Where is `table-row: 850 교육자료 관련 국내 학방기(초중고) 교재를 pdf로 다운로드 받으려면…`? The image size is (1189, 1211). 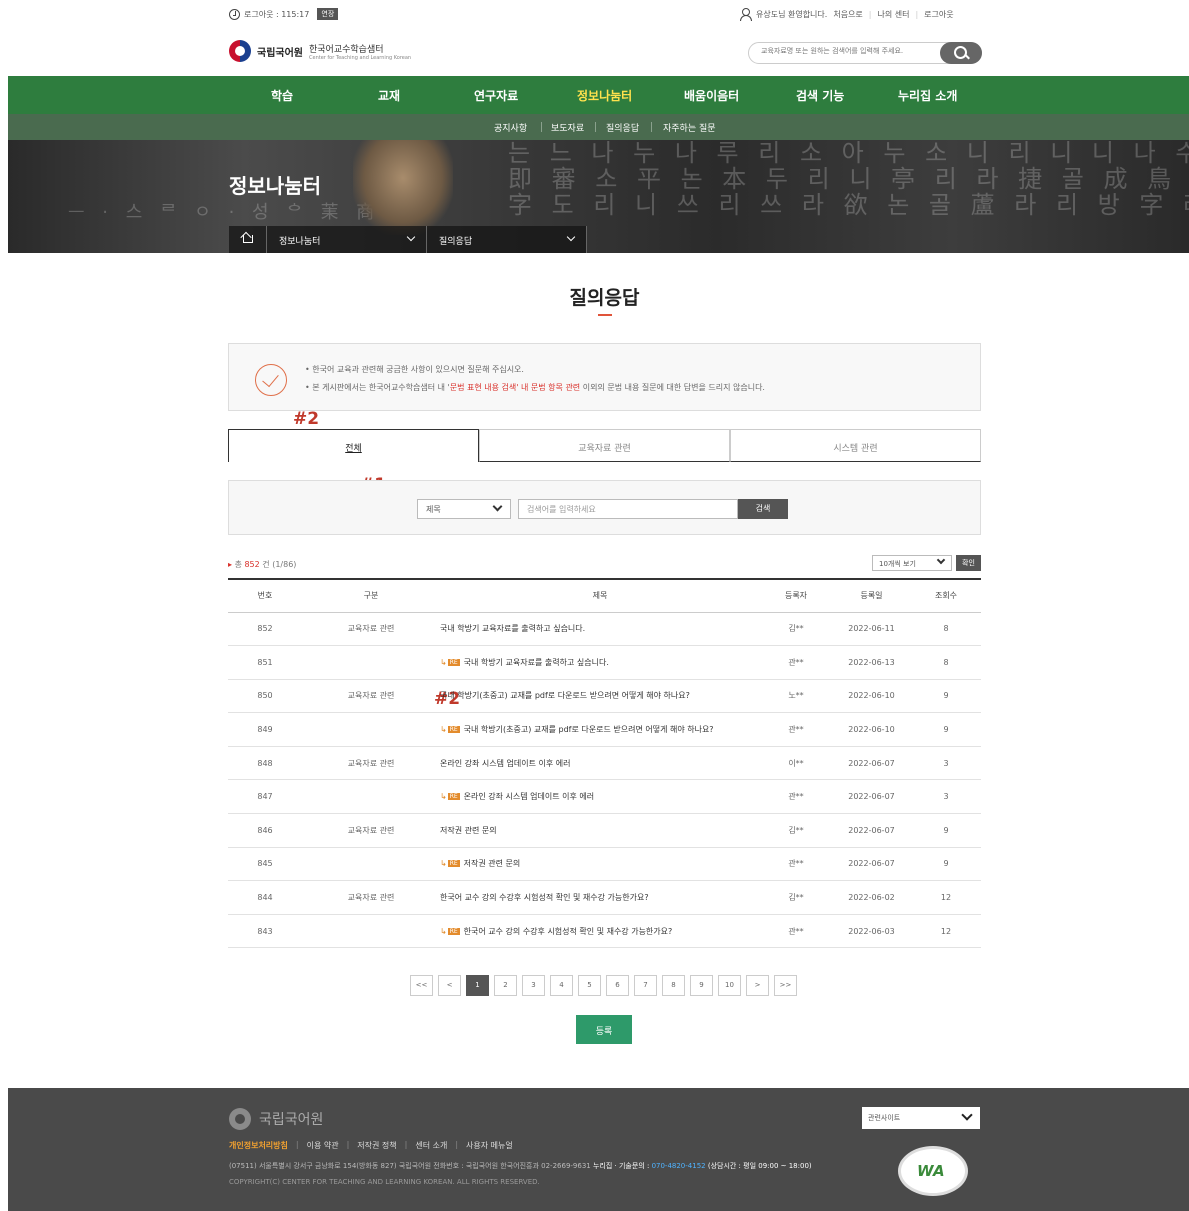
table-row: 850 교육자료 관련 국내 학방기(초중고) 교재를 pdf로 다운로드 받으려면… is located at coordinates (604, 696).